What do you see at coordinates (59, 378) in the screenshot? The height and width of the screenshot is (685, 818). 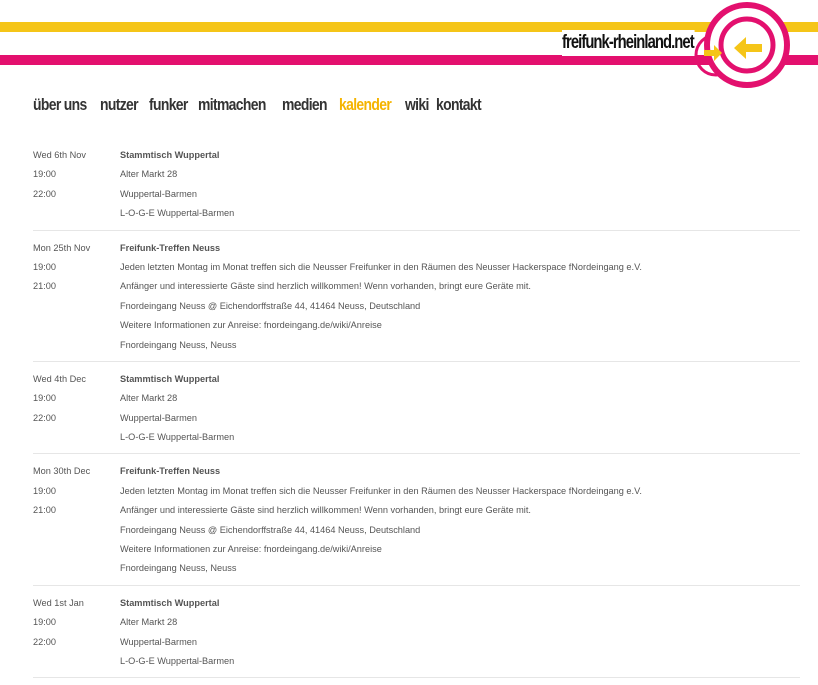 I see `event-date: Wed 4th Dec` at bounding box center [59, 378].